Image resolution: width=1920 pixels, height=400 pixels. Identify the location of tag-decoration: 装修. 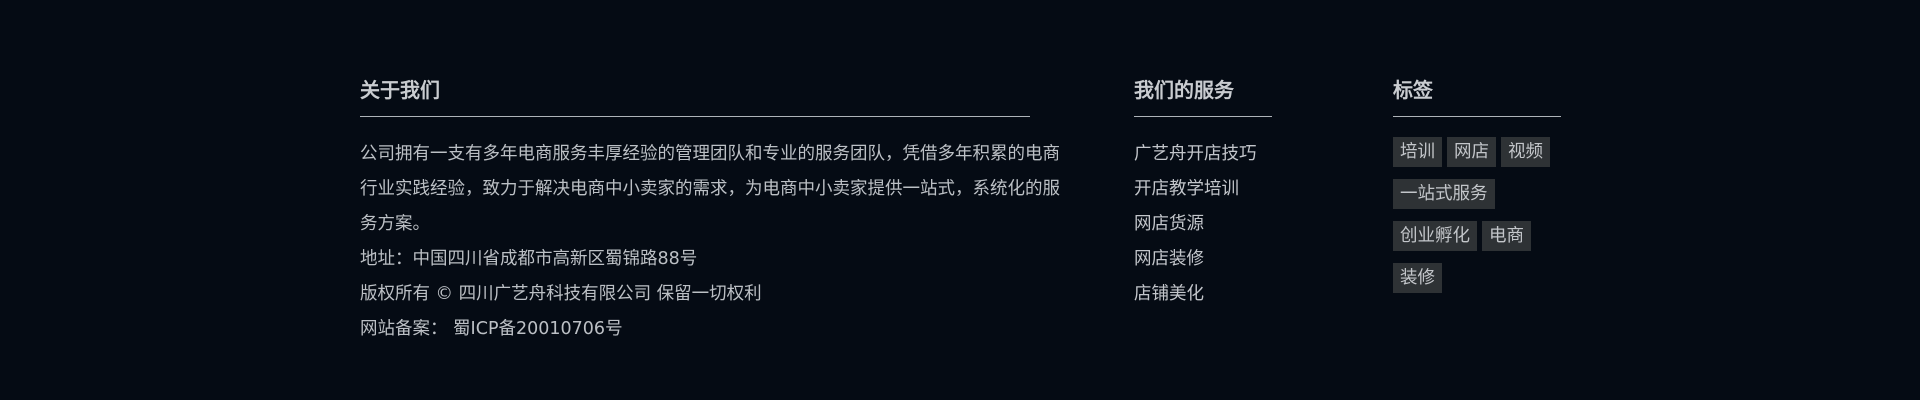
(1417, 278).